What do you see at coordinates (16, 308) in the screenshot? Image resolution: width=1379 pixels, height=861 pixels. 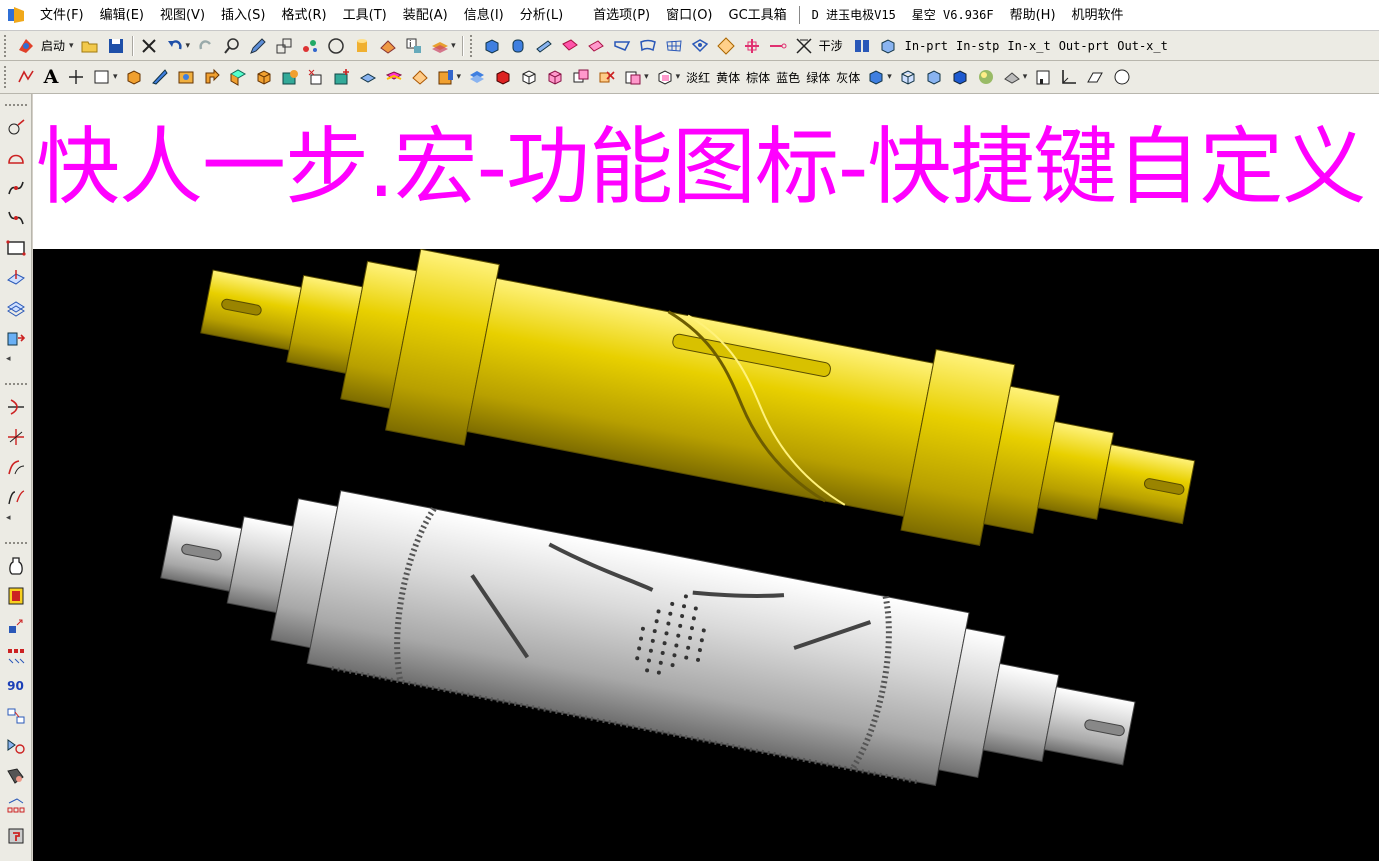 I see `left-sheet-button` at bounding box center [16, 308].